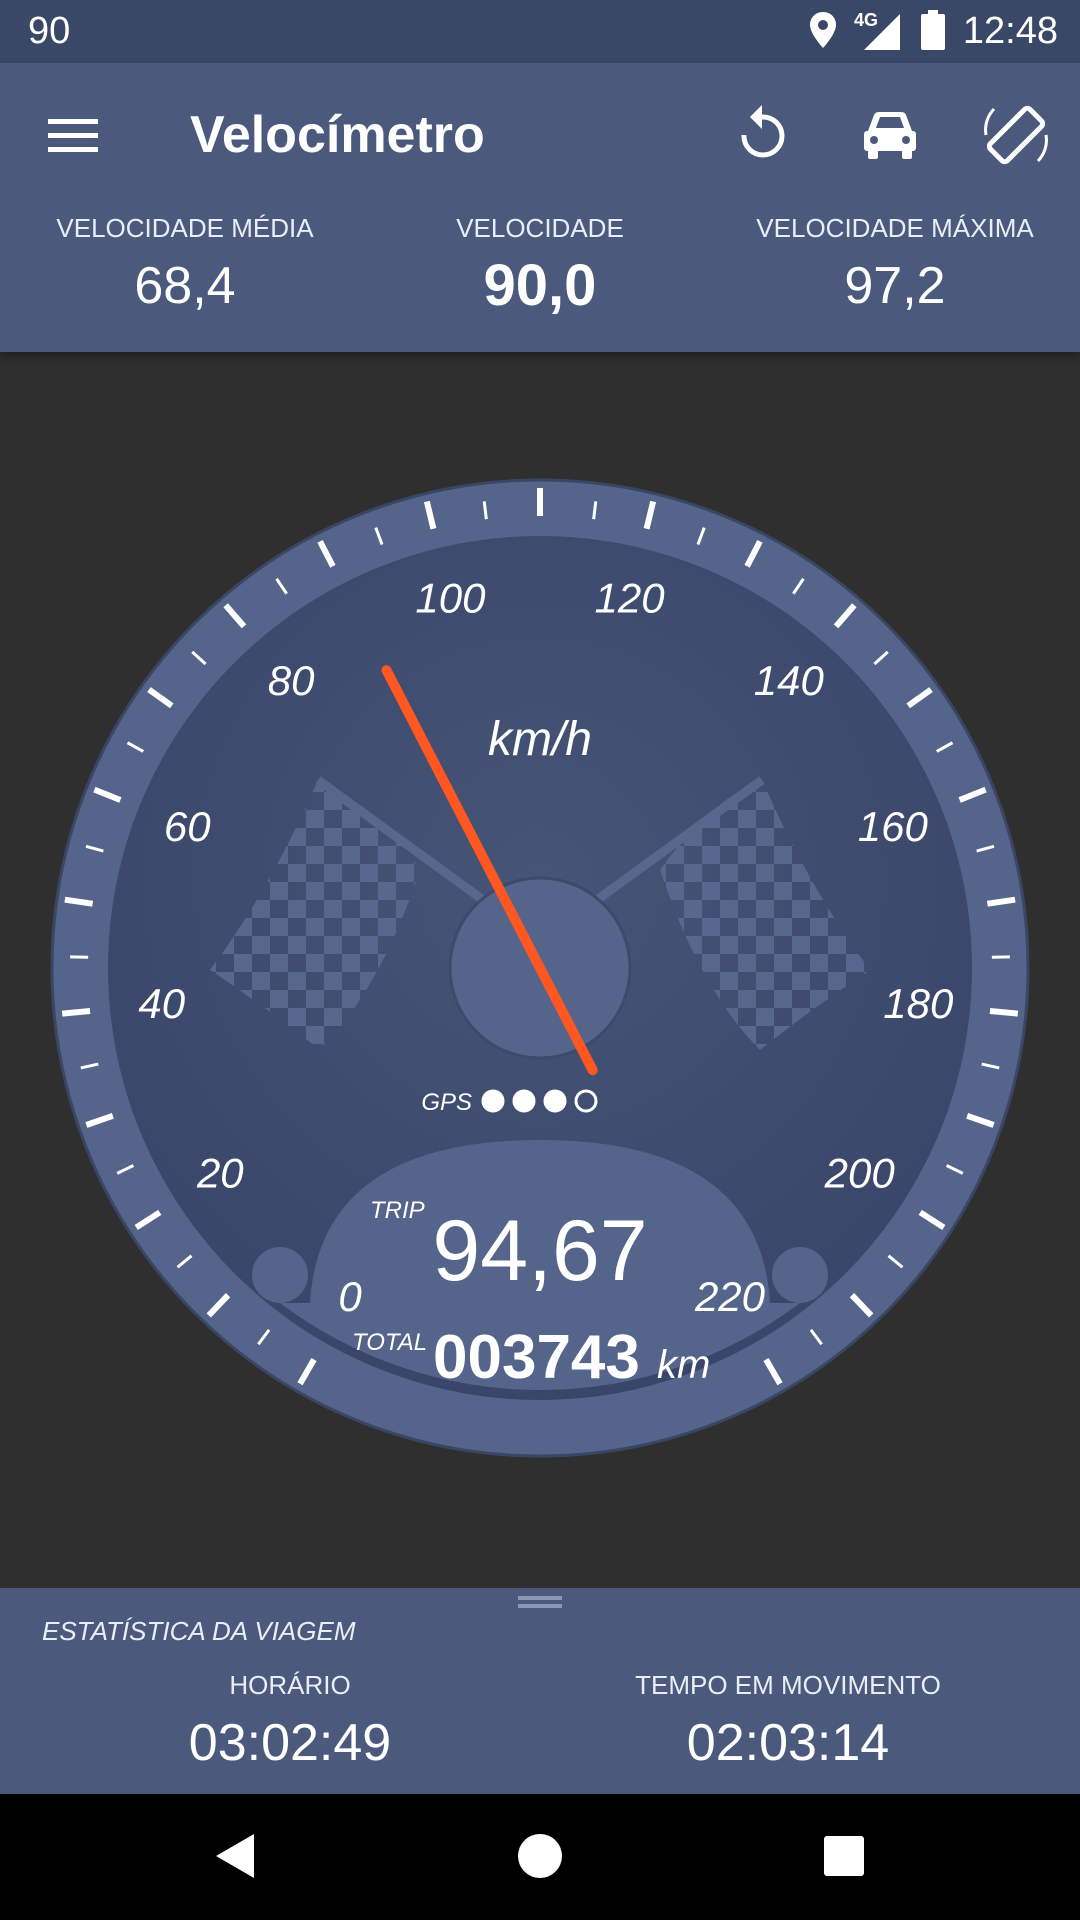 The width and height of the screenshot is (1080, 1920). I want to click on max-speed-stat: VELOCIDADE MÁXIMA 97,2, so click(895, 264).